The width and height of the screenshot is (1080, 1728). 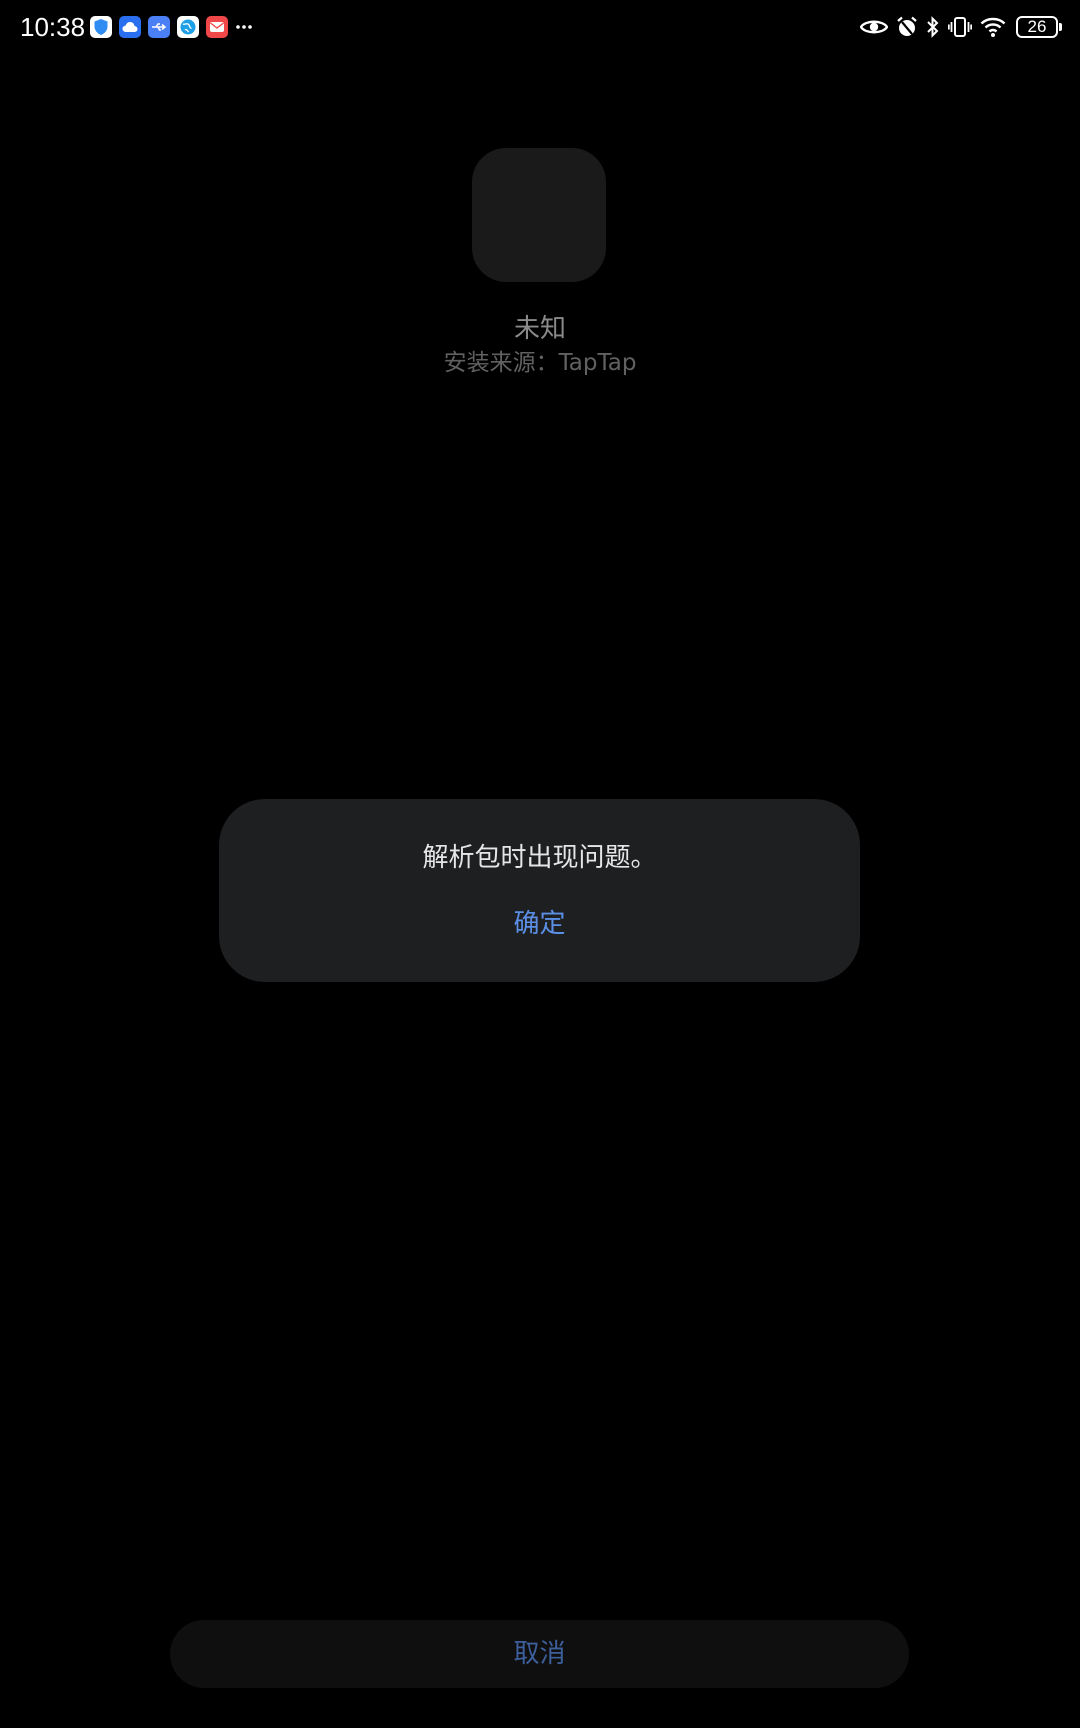 What do you see at coordinates (159, 27) in the screenshot?
I see `usb-icon` at bounding box center [159, 27].